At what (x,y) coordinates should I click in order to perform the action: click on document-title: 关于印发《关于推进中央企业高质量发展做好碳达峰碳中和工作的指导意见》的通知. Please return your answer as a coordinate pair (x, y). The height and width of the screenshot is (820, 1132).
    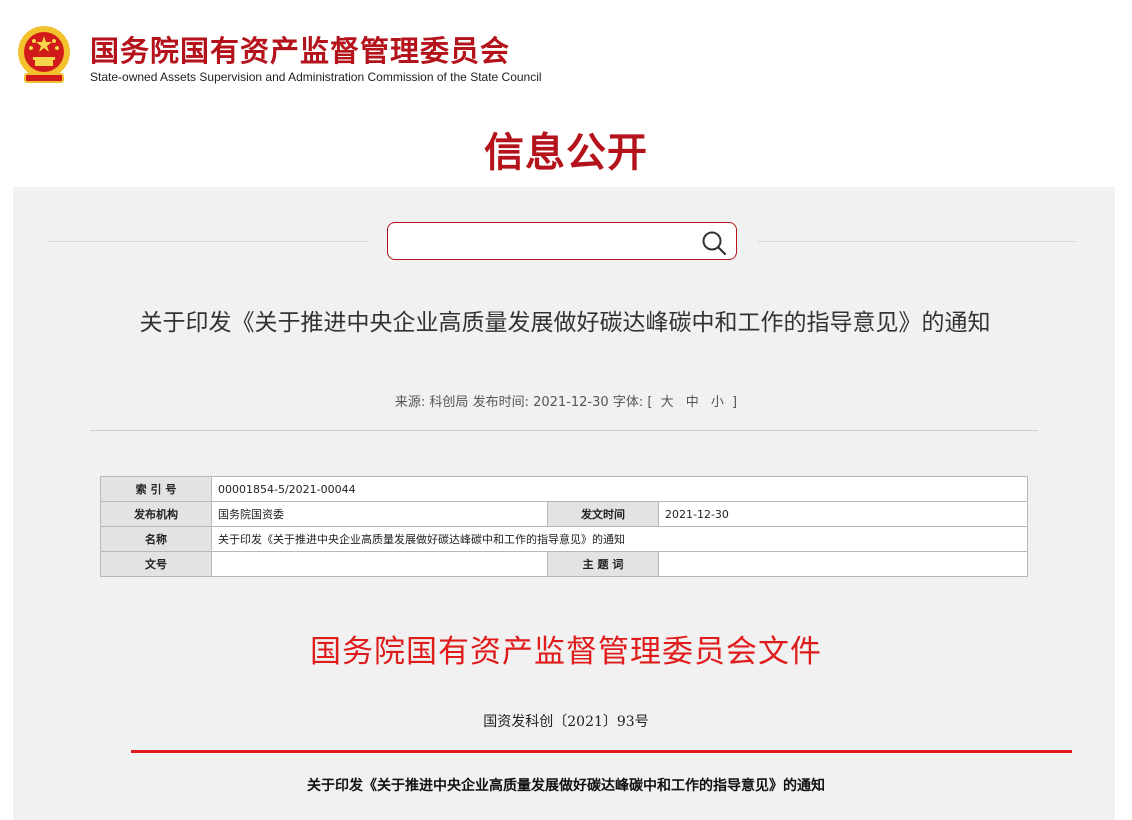
    Looking at the image, I should click on (566, 786).